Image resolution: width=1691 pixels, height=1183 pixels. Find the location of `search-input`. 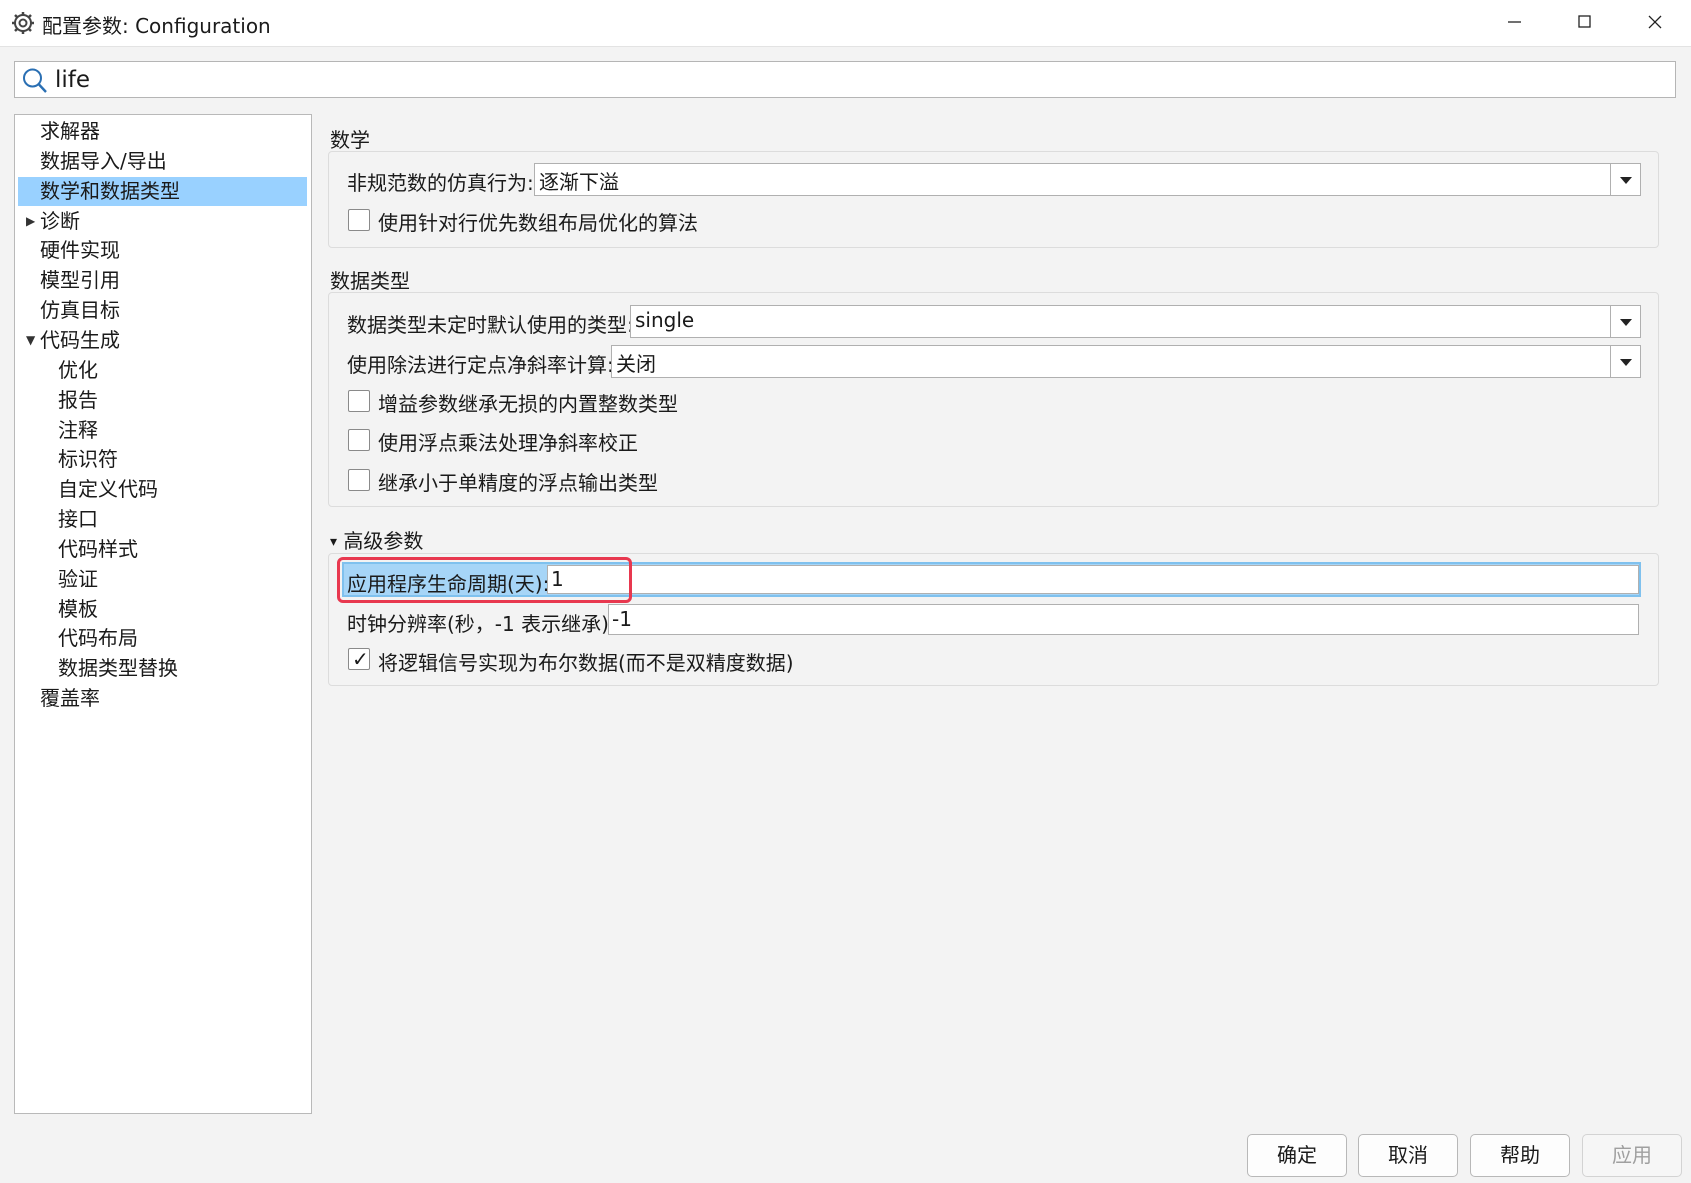

search-input is located at coordinates (855, 79).